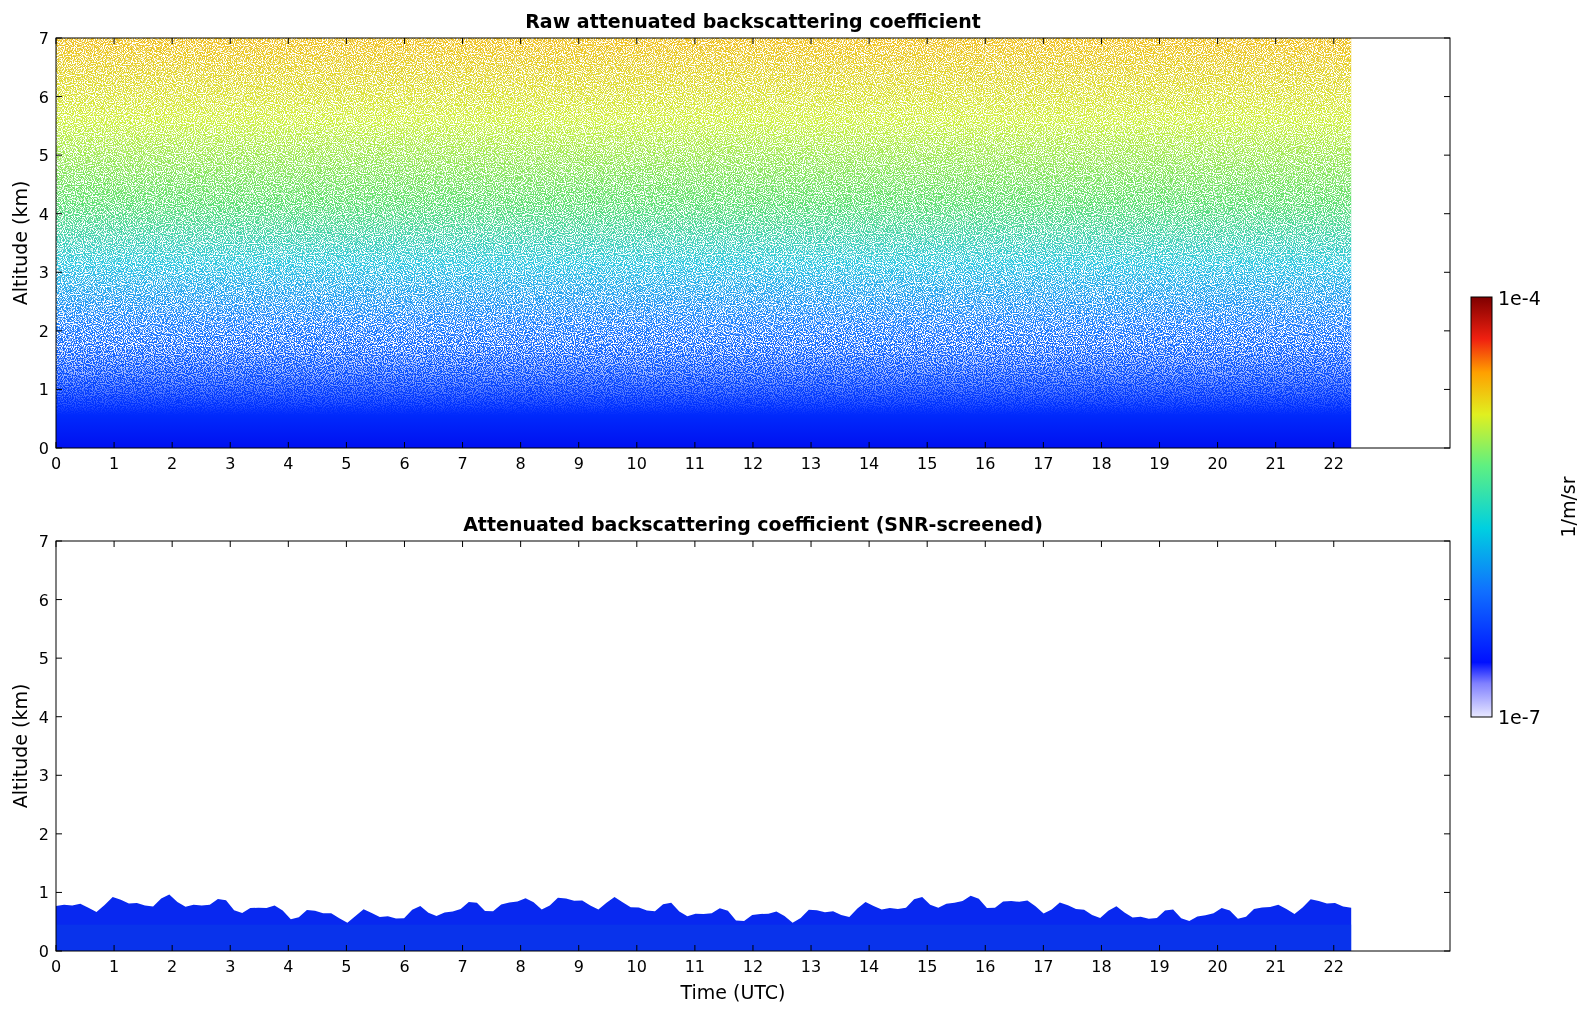 This screenshot has height=1020, width=1595. I want to click on colorbar-unit: 1/m/sr, so click(1568, 507).